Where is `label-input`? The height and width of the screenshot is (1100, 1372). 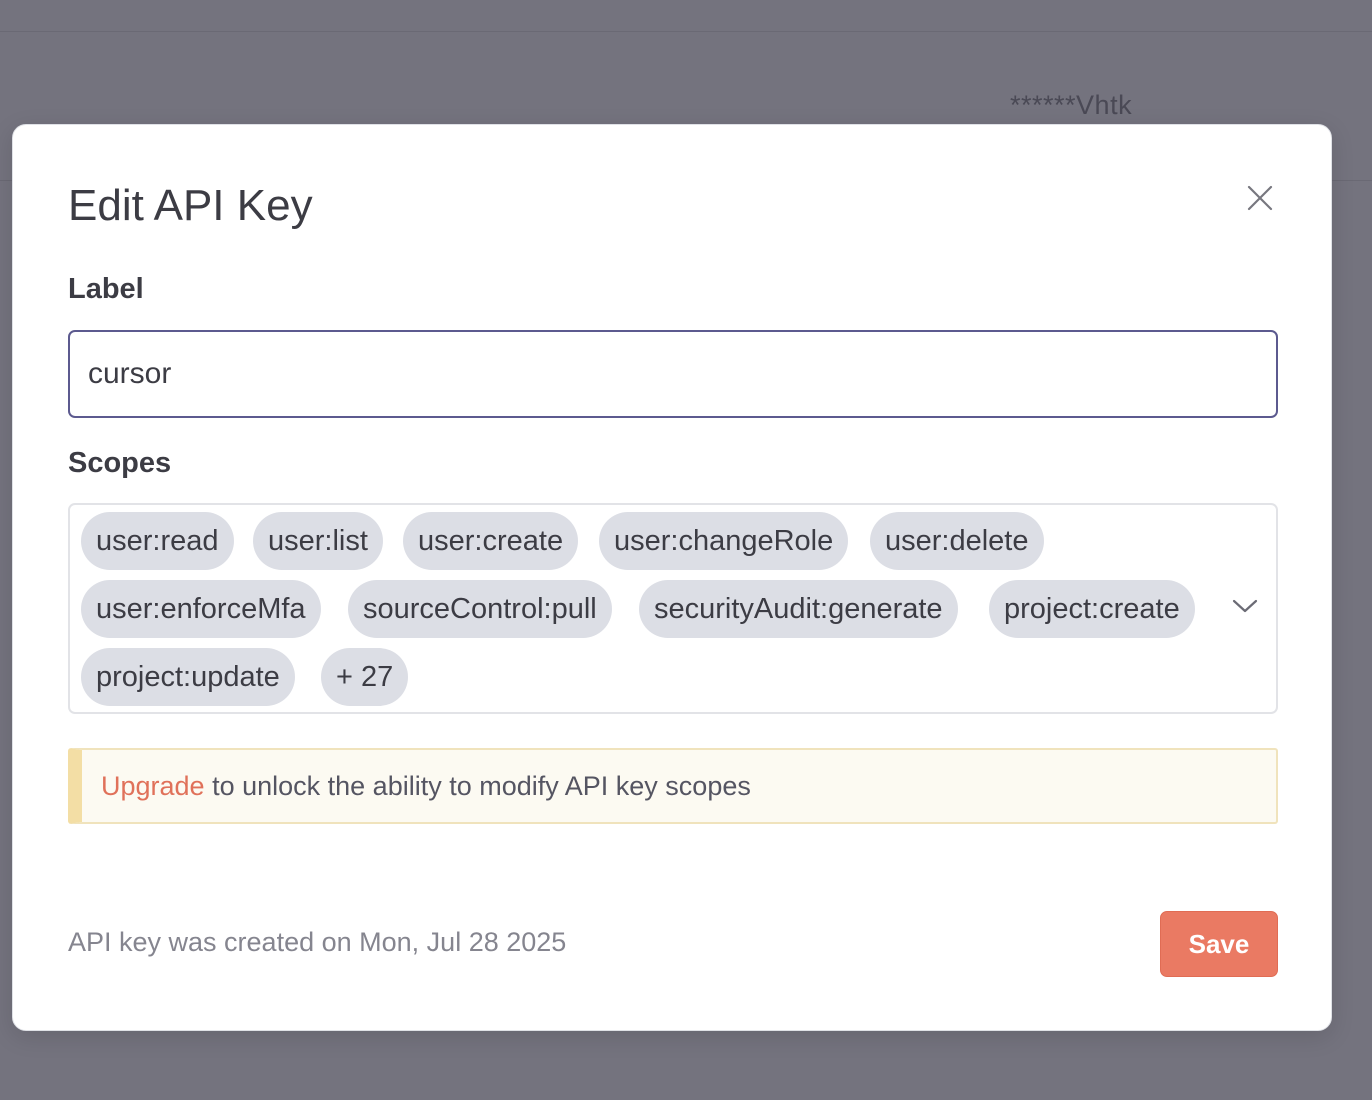
label-input is located at coordinates (673, 374).